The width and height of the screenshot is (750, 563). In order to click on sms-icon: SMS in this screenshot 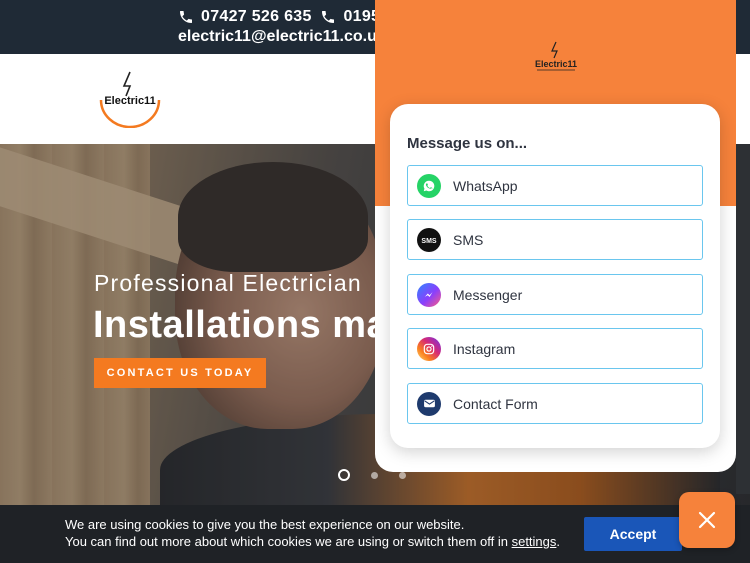, I will do `click(429, 239)`.